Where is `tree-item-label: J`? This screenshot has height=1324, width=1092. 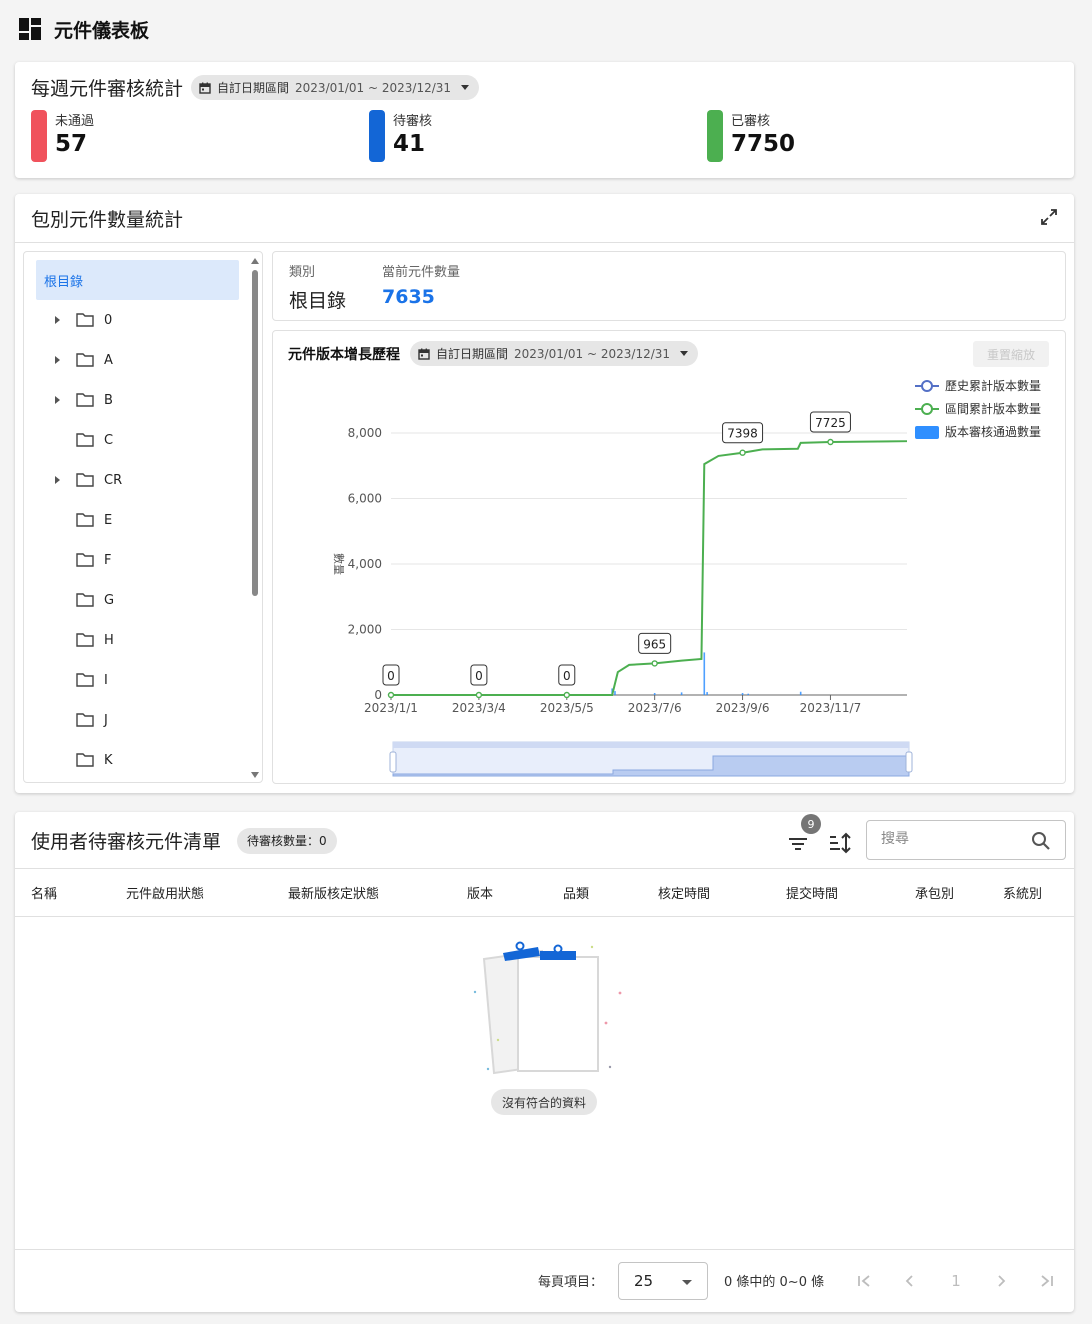
tree-item-label: J is located at coordinates (106, 720).